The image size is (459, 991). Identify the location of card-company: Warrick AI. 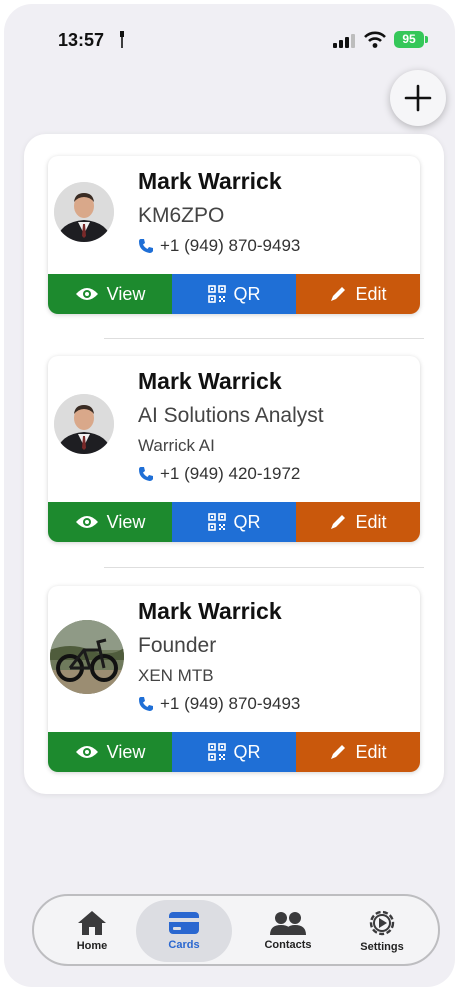
(176, 445).